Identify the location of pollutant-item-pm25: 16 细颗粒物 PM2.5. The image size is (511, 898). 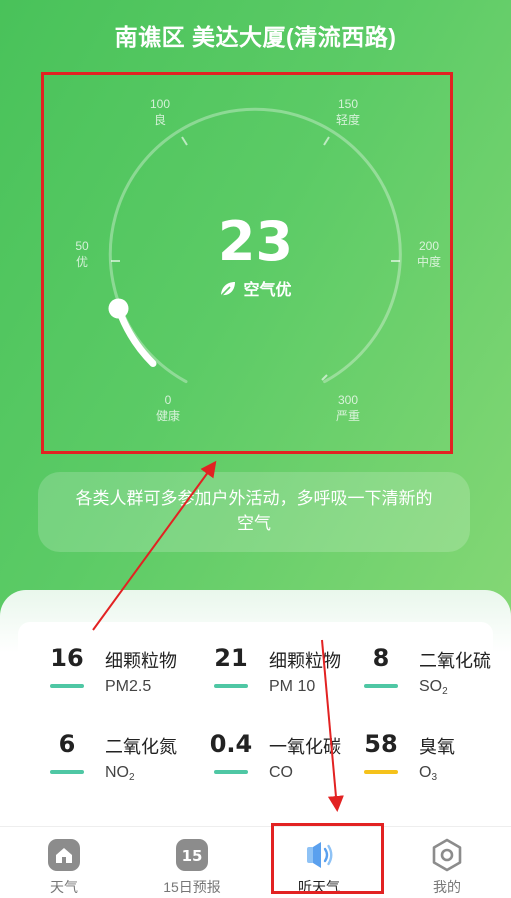
(112, 679).